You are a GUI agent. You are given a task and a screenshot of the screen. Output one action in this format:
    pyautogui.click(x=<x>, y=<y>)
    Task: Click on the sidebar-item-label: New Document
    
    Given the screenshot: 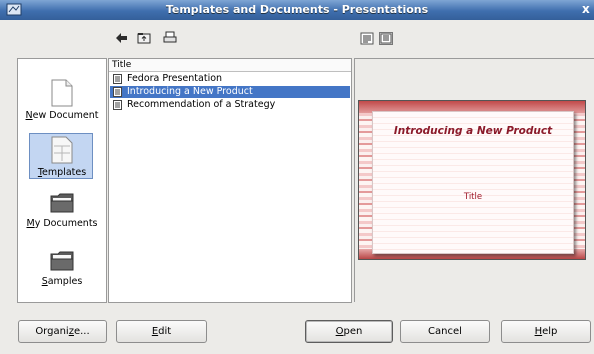 What is the action you would take?
    pyautogui.click(x=62, y=115)
    